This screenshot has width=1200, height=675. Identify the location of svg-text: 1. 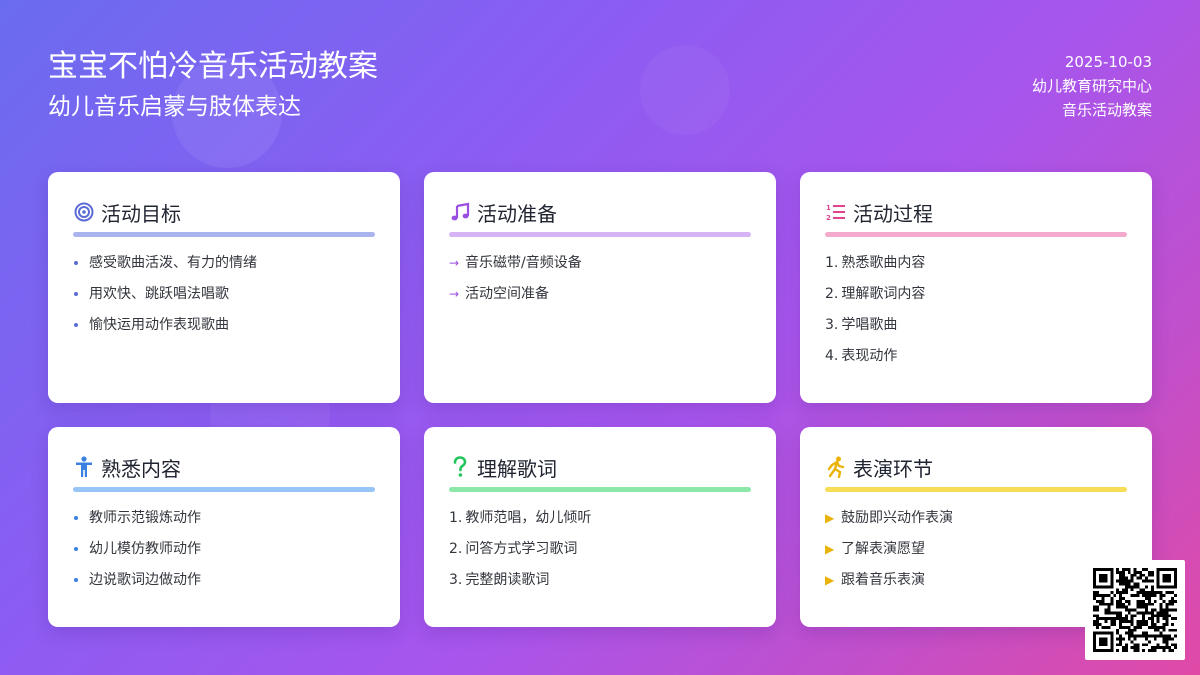
(828, 208).